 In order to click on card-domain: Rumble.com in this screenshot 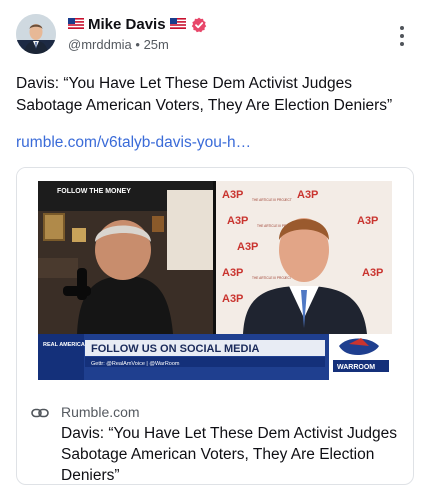, I will do `click(100, 412)`.